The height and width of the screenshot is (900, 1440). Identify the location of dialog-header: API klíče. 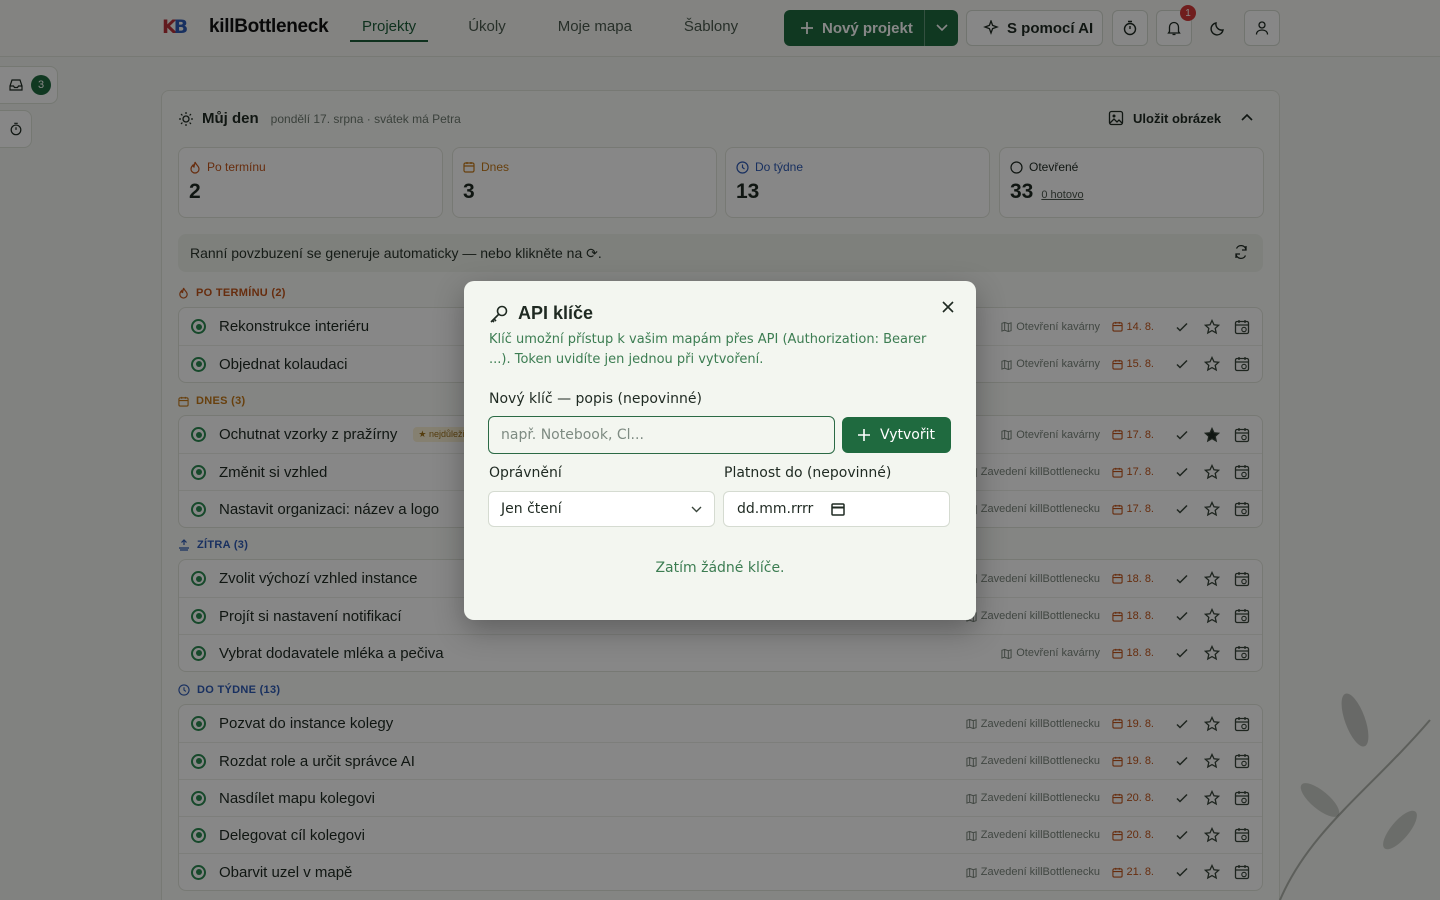
(720, 313).